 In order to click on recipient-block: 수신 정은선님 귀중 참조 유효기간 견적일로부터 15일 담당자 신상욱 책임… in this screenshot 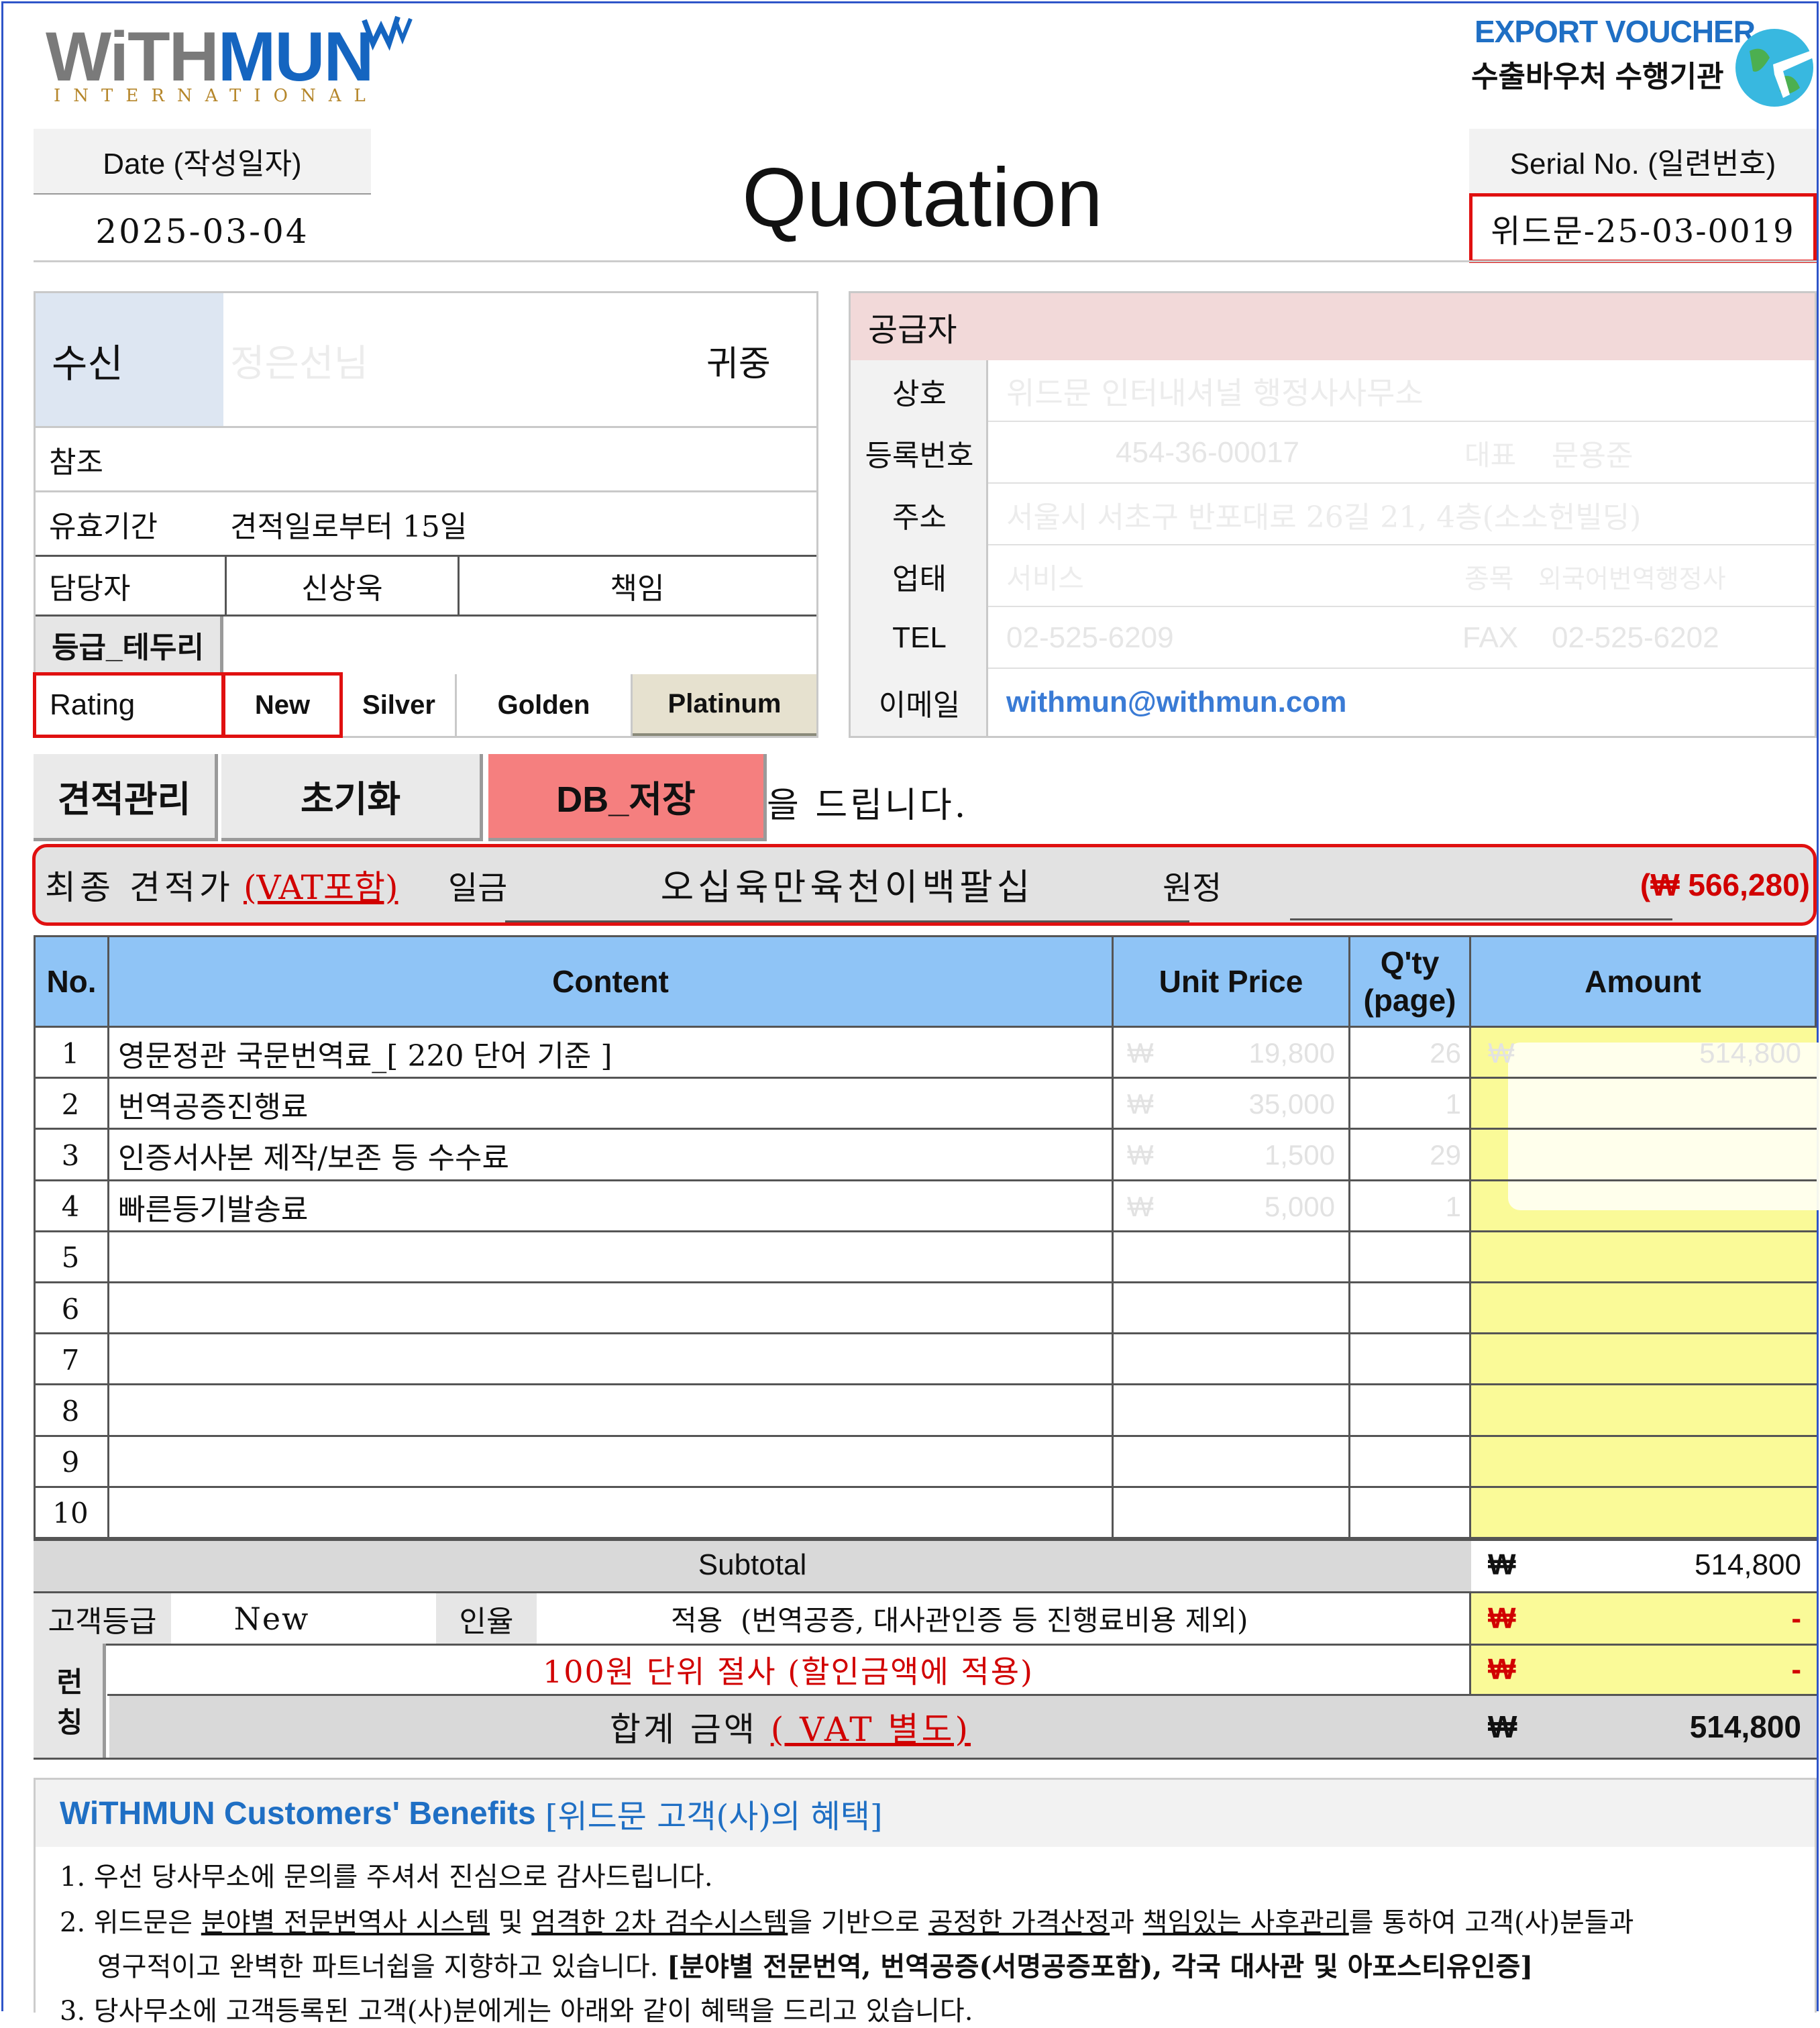, I will do `click(425, 514)`.